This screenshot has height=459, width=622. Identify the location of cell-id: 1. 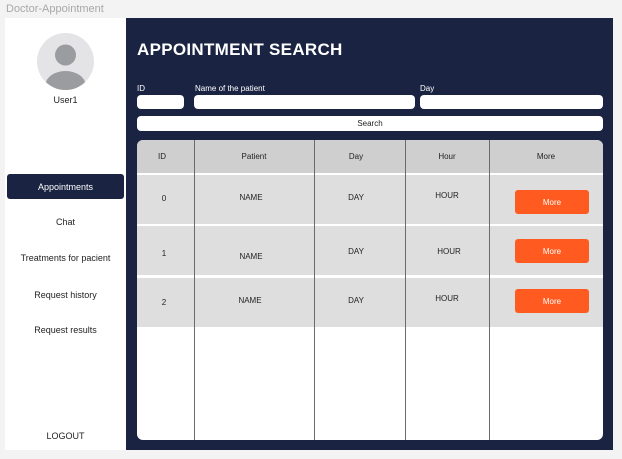
(164, 253).